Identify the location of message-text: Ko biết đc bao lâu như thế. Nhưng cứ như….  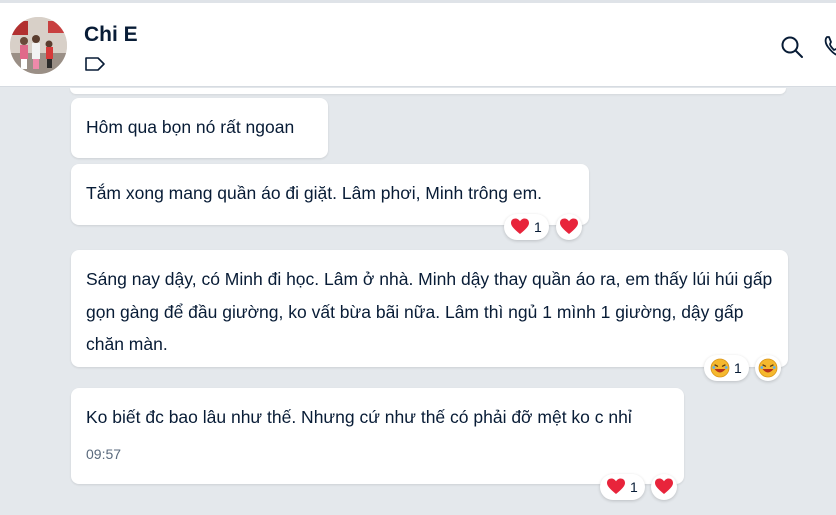
(359, 417).